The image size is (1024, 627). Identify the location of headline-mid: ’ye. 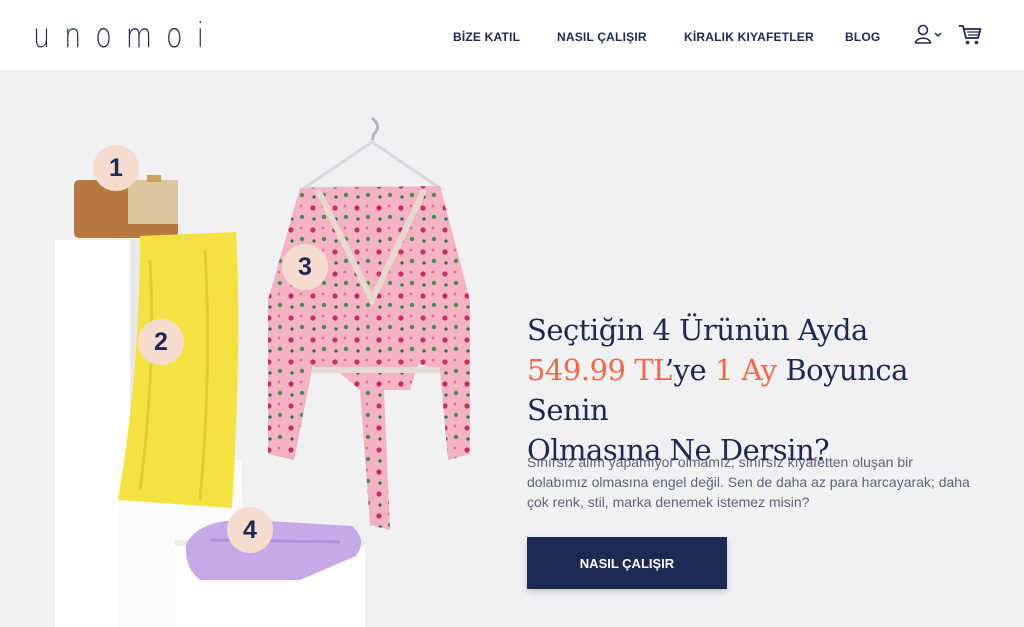
(689, 370).